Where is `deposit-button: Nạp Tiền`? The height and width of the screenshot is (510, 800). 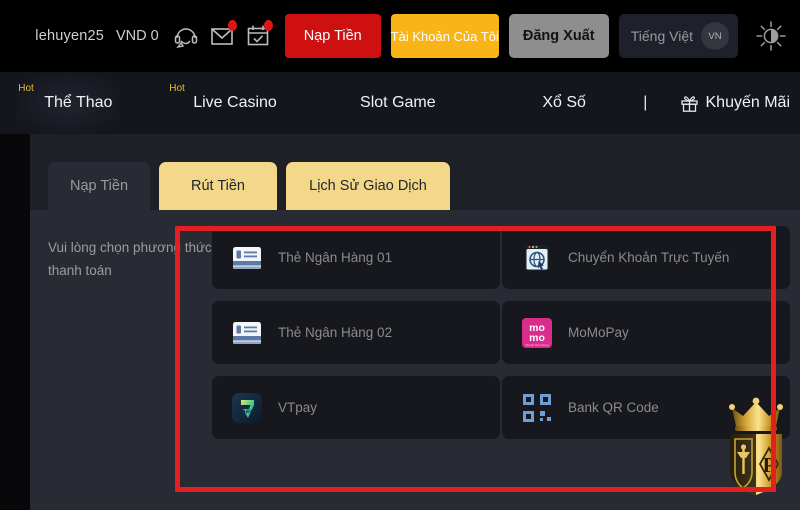 deposit-button: Nạp Tiền is located at coordinates (332, 36).